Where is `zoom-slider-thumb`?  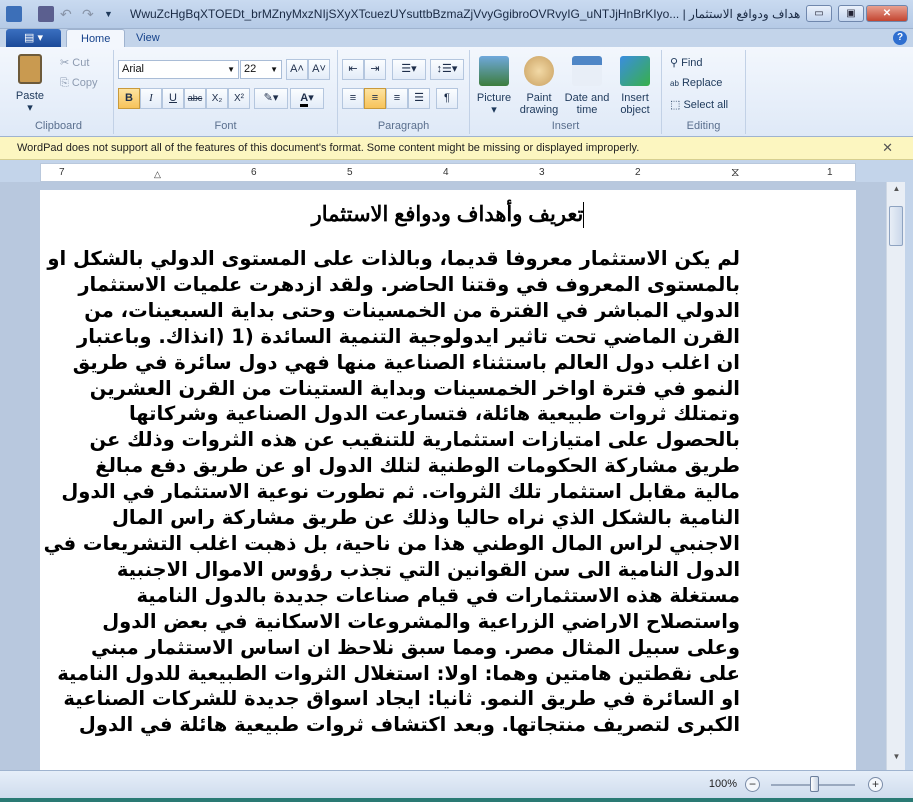 zoom-slider-thumb is located at coordinates (814, 784).